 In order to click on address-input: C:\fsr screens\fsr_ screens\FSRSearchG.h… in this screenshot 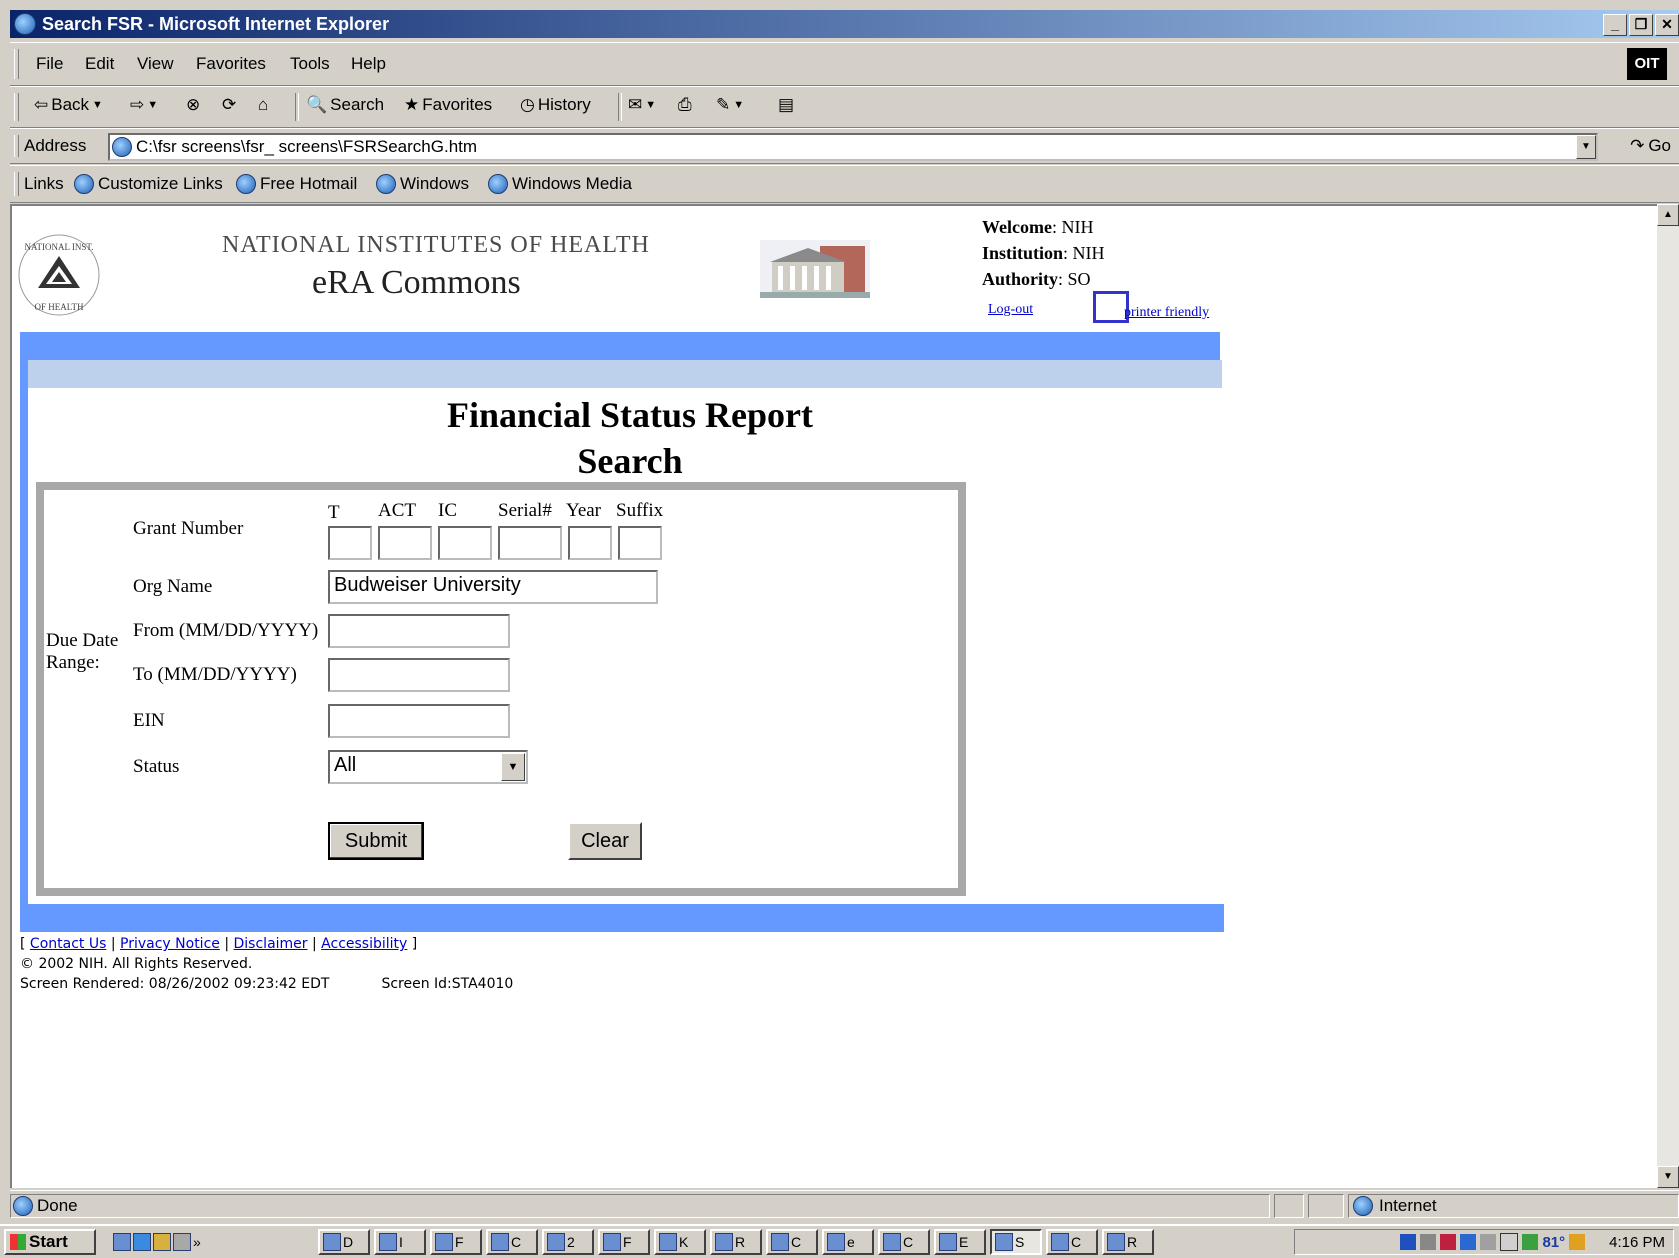, I will do `click(853, 147)`.